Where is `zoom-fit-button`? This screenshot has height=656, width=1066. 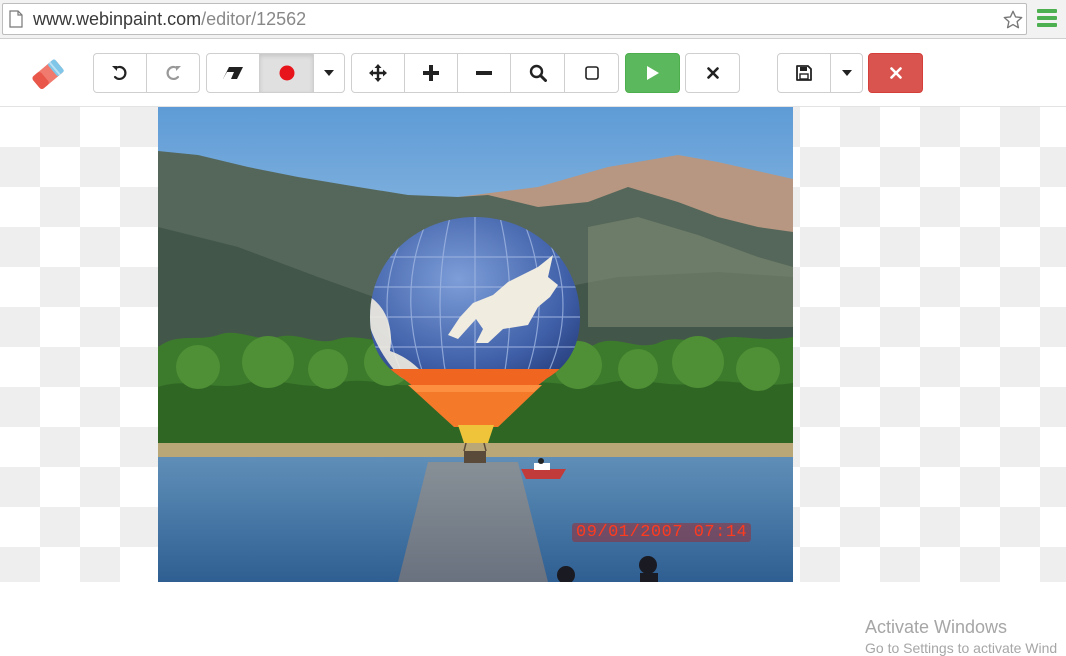 zoom-fit-button is located at coordinates (537, 73).